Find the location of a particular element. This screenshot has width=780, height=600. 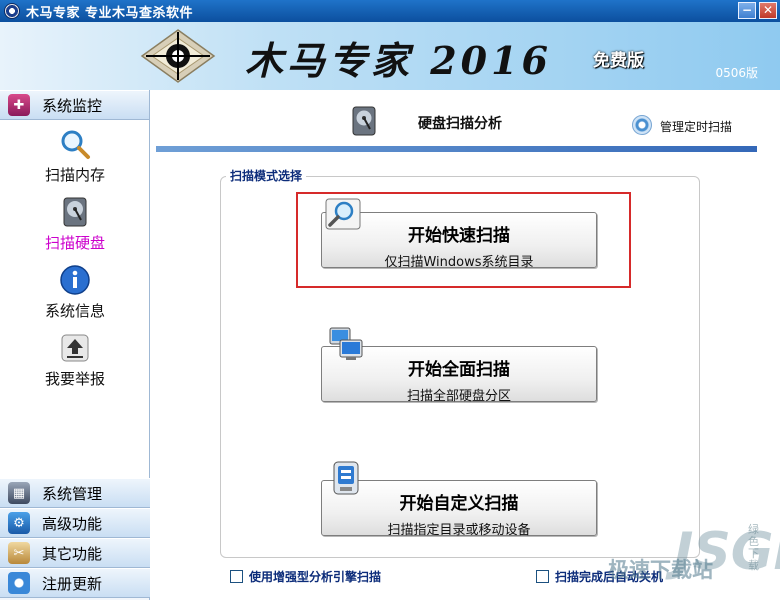

usb-device-icon is located at coordinates (346, 478).